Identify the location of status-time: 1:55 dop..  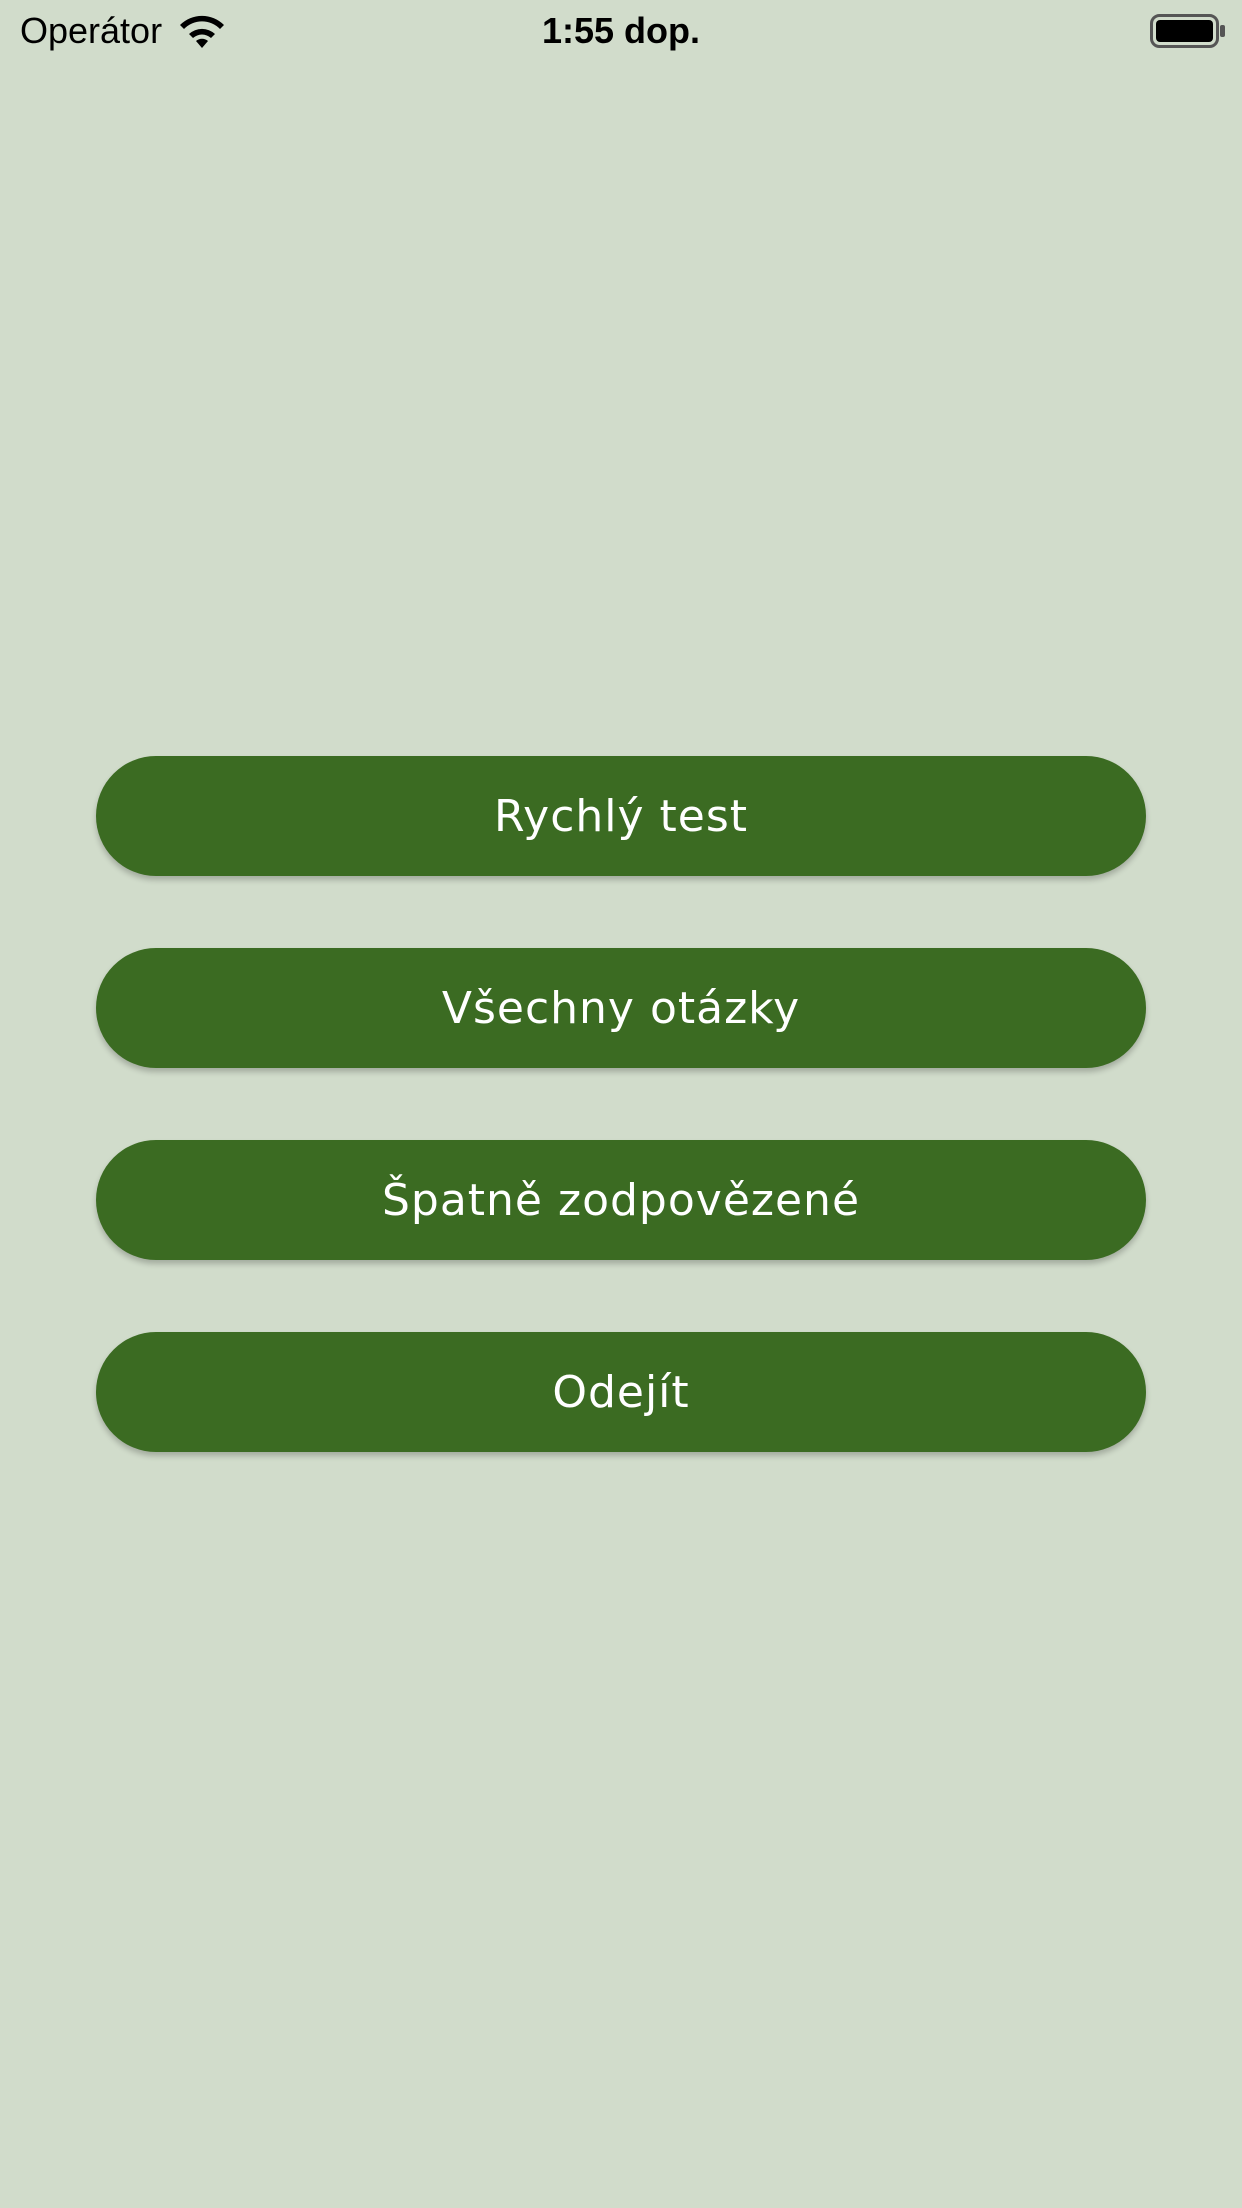
(621, 30).